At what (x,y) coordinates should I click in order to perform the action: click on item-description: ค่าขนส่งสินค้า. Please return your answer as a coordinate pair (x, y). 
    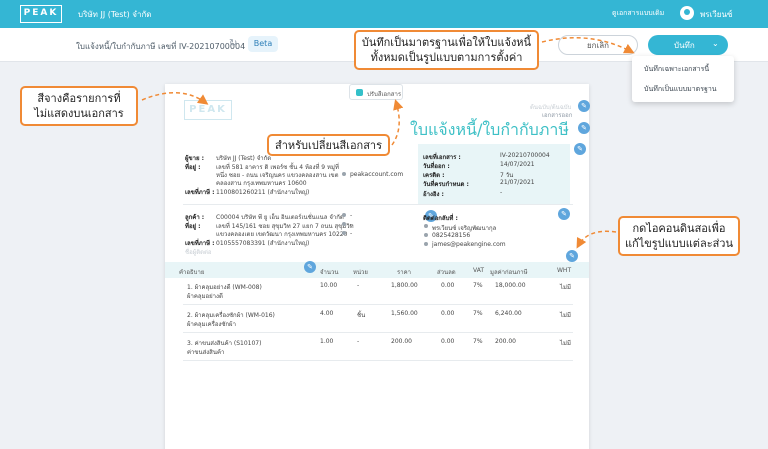
    Looking at the image, I should click on (206, 352).